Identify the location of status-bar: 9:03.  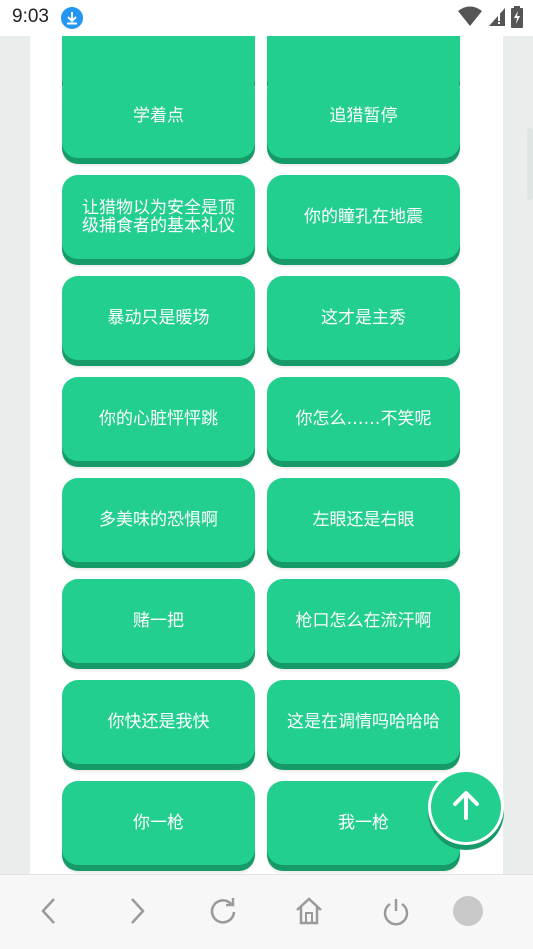
(266, 18).